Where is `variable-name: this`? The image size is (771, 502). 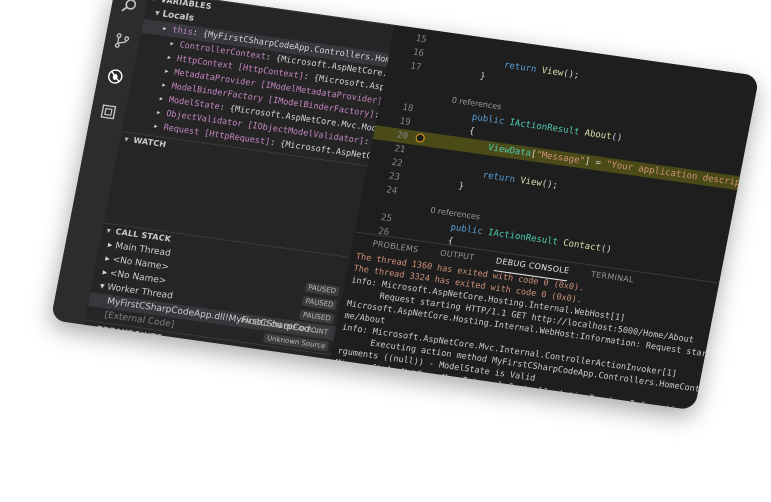 variable-name: this is located at coordinates (182, 31).